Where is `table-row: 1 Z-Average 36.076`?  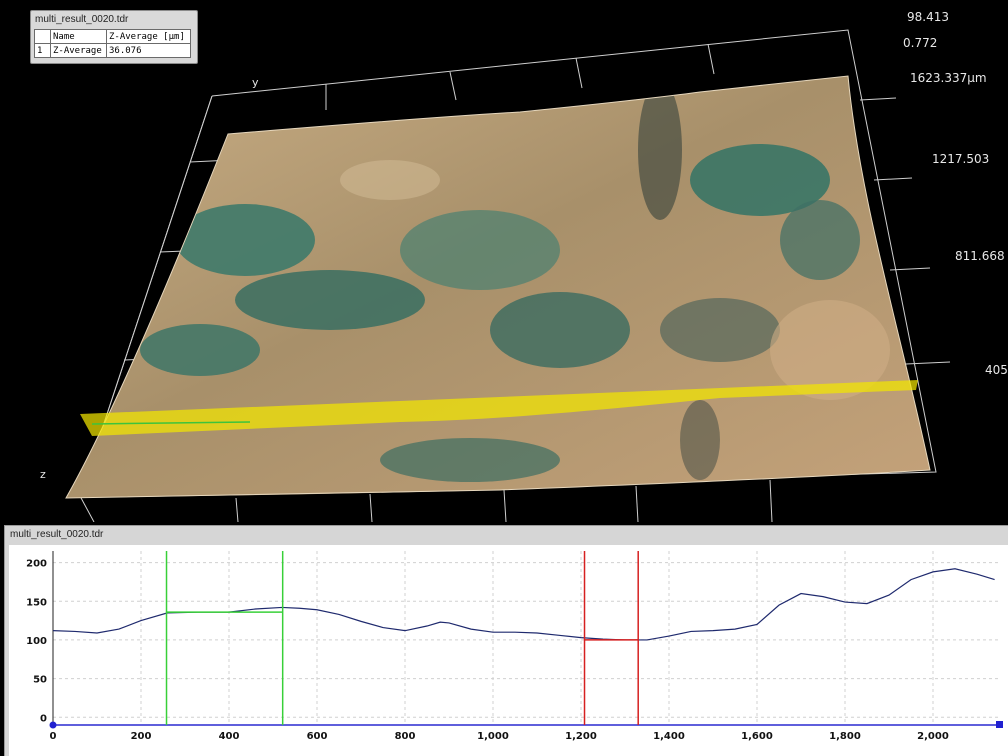 table-row: 1 Z-Average 36.076 is located at coordinates (112, 50).